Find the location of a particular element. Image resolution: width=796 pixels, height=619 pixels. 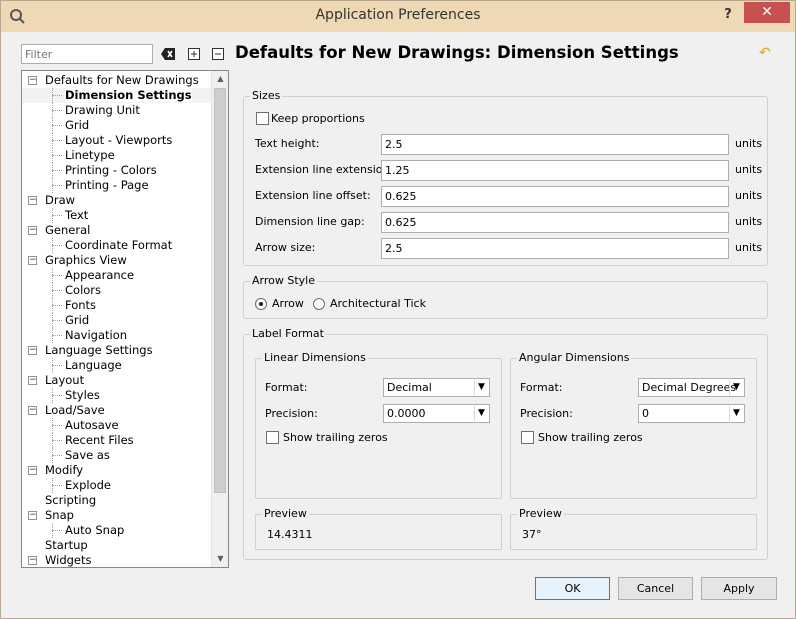

linear-trailing-zeros-label: Show trailing zeros is located at coordinates (335, 437).